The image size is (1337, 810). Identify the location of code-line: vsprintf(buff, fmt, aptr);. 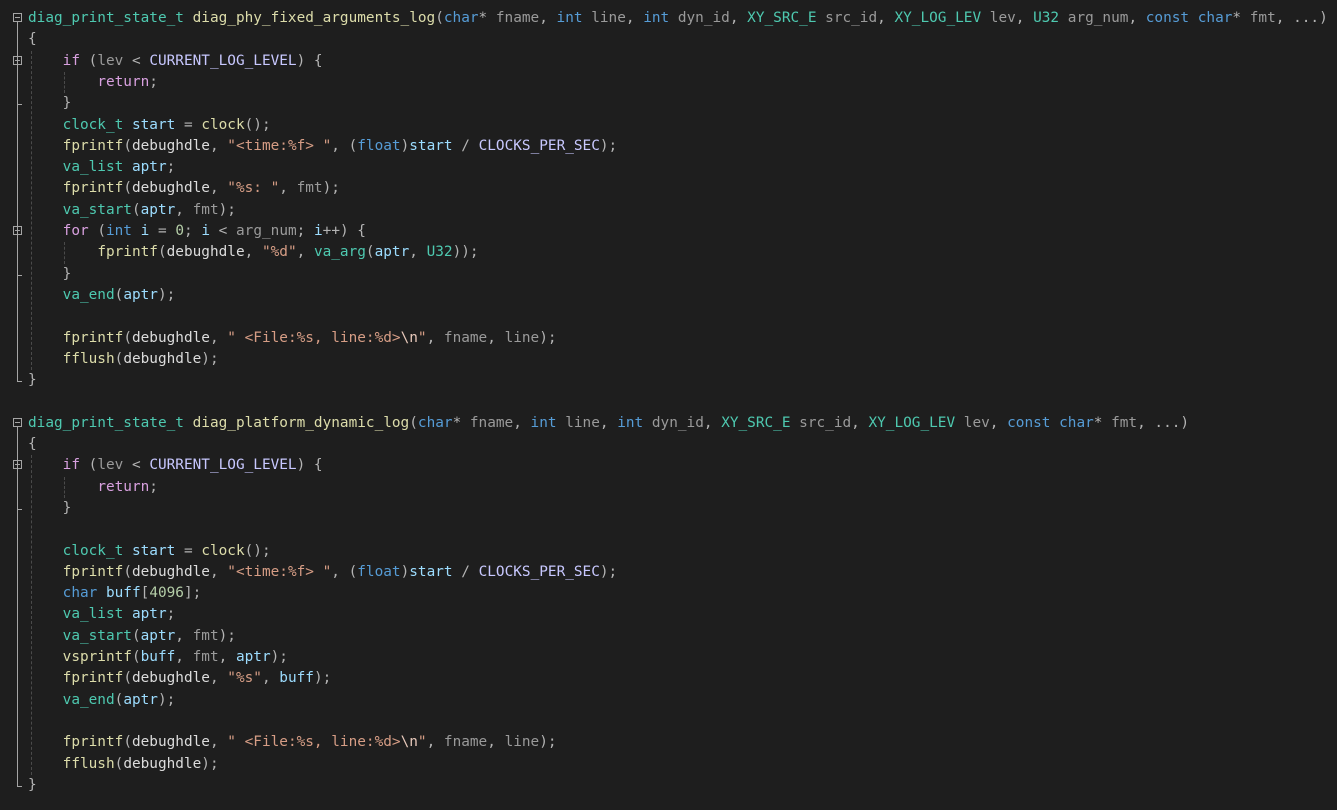
(668, 657).